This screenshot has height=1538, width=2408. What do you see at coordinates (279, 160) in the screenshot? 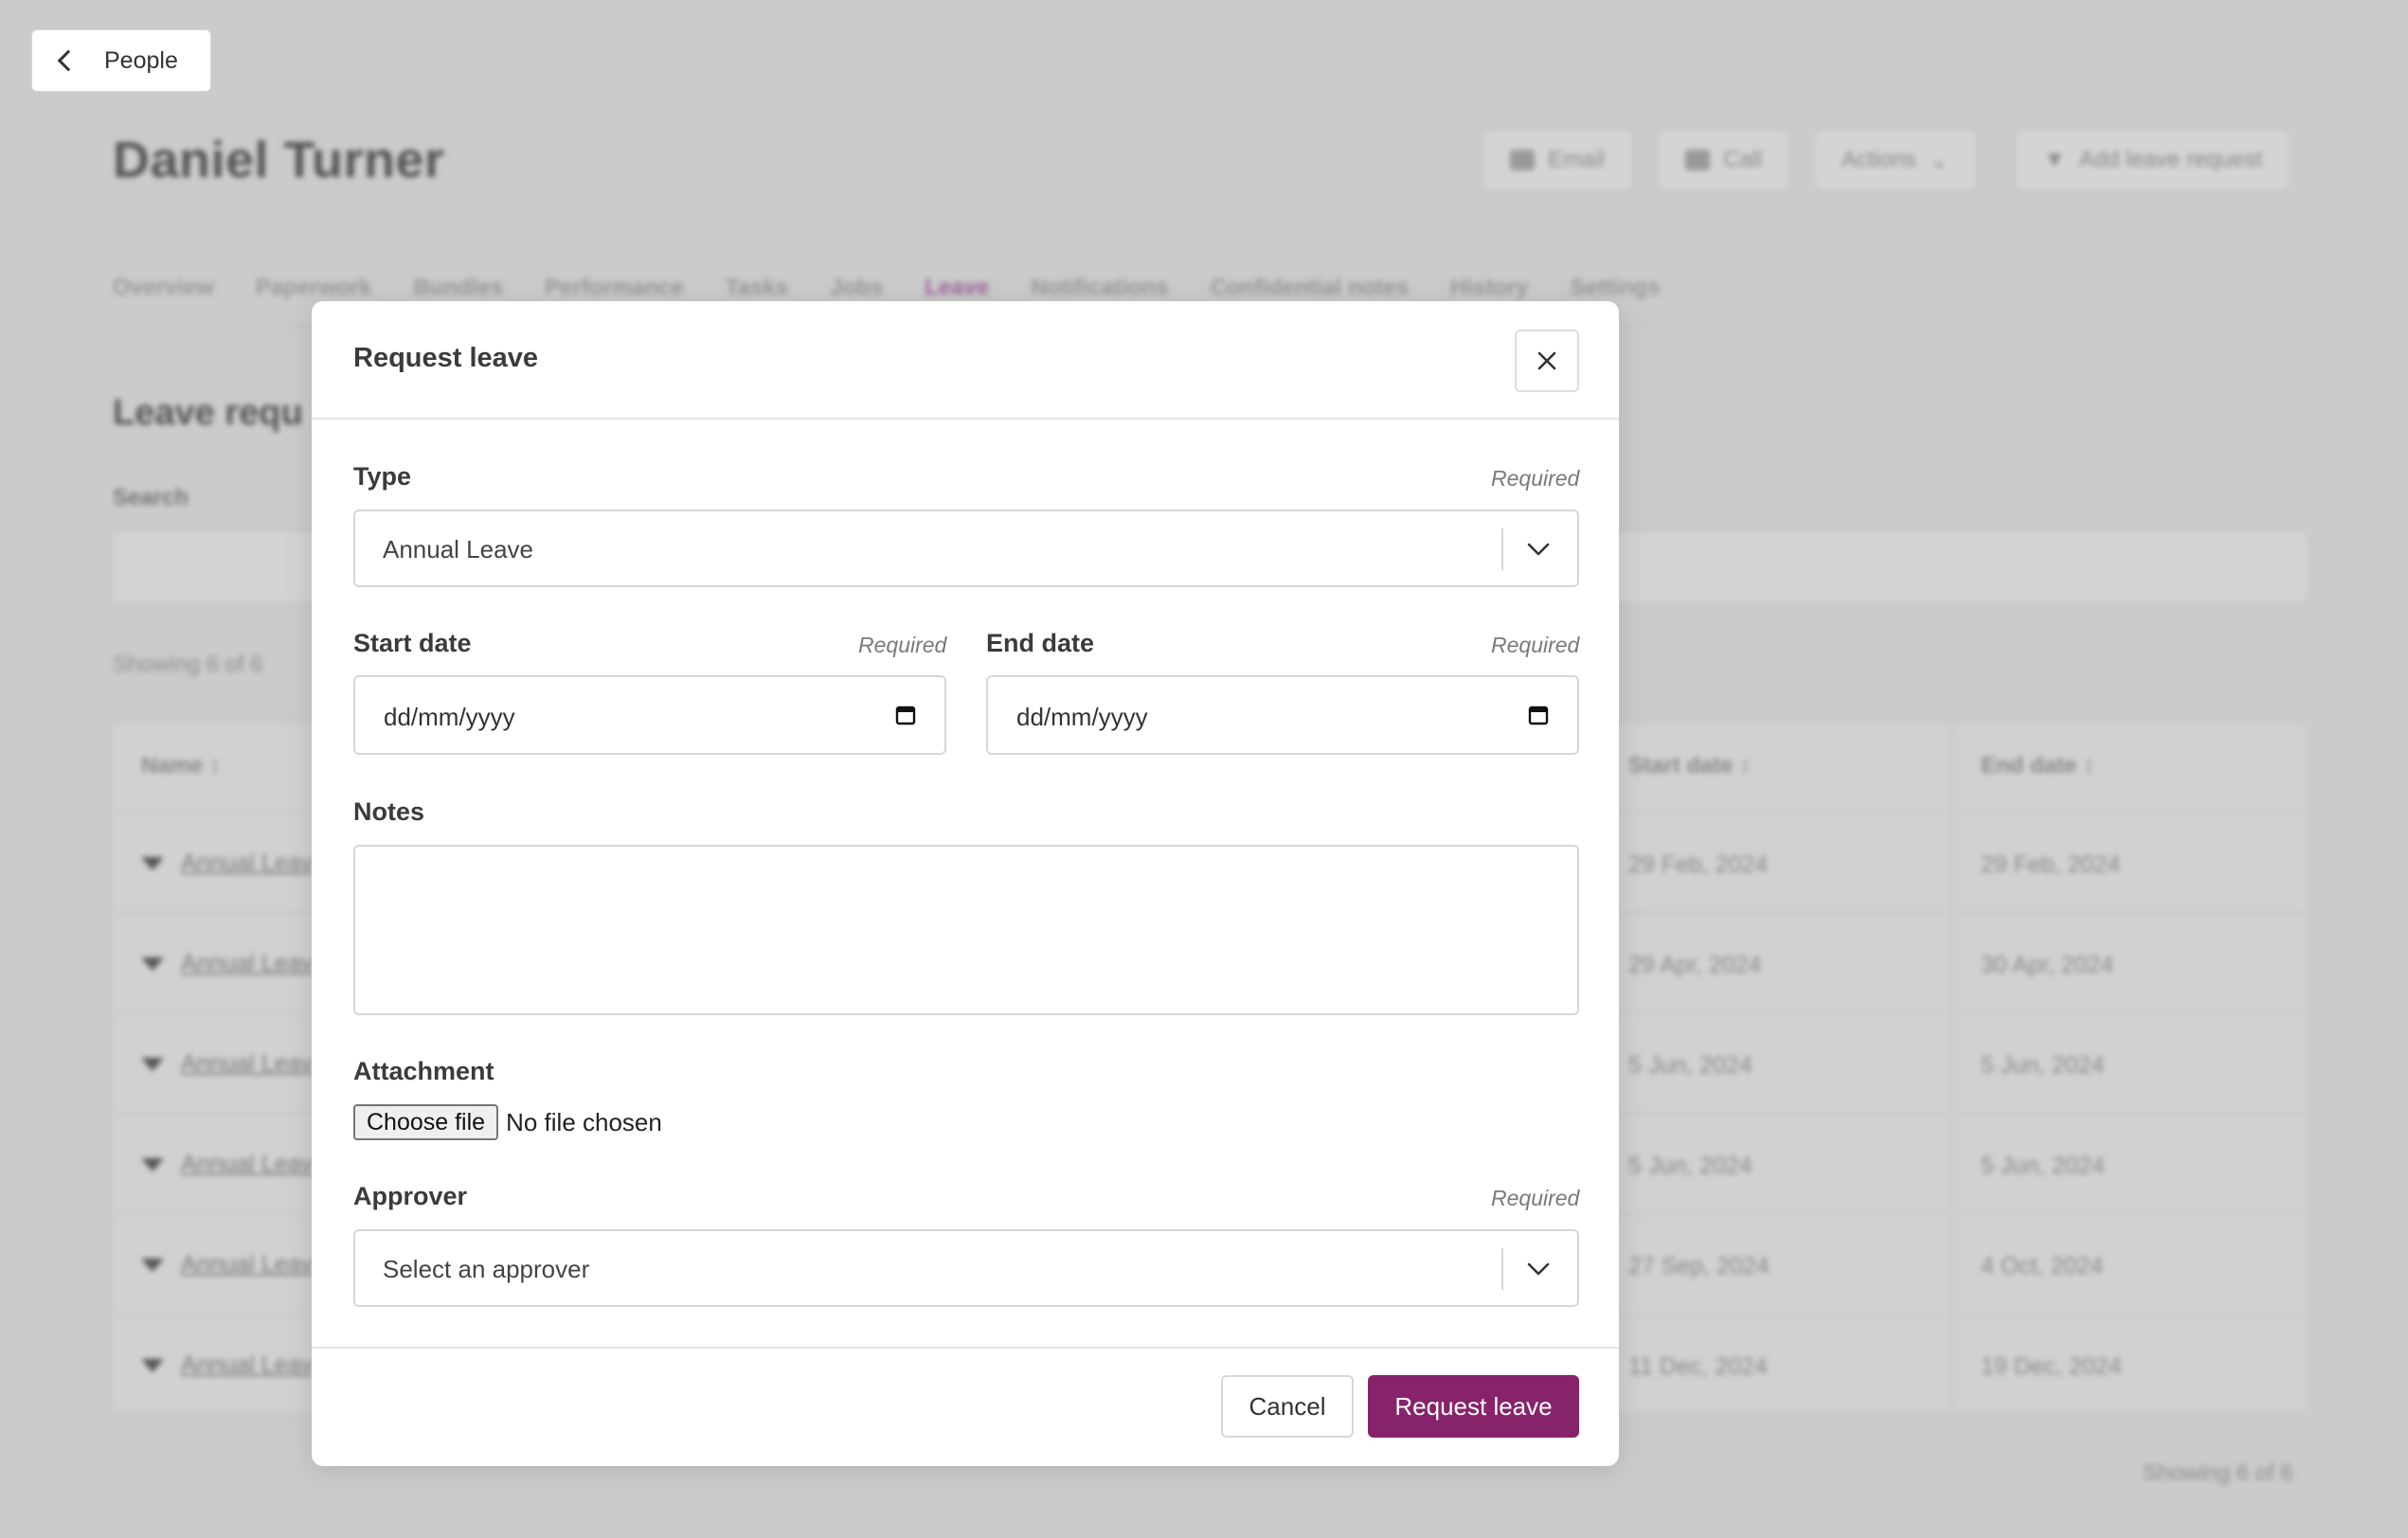
I see `person-name: Daniel Turner` at bounding box center [279, 160].